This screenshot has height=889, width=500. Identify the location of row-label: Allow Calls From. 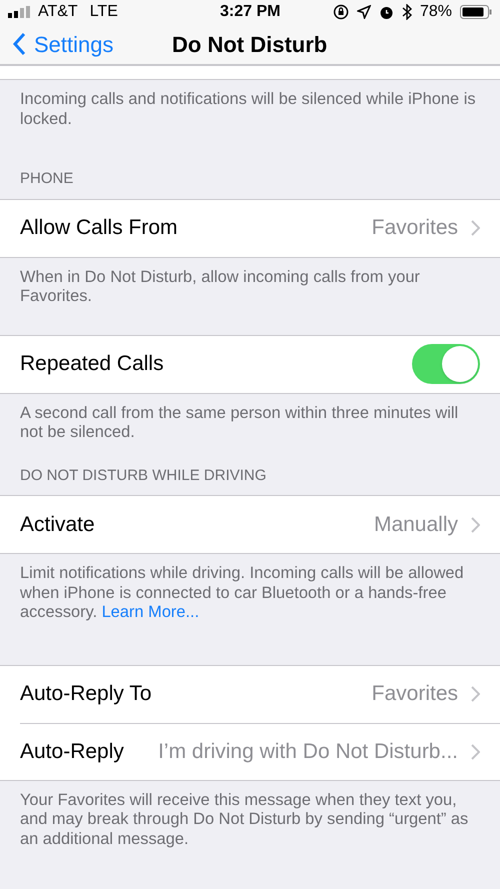
(99, 228).